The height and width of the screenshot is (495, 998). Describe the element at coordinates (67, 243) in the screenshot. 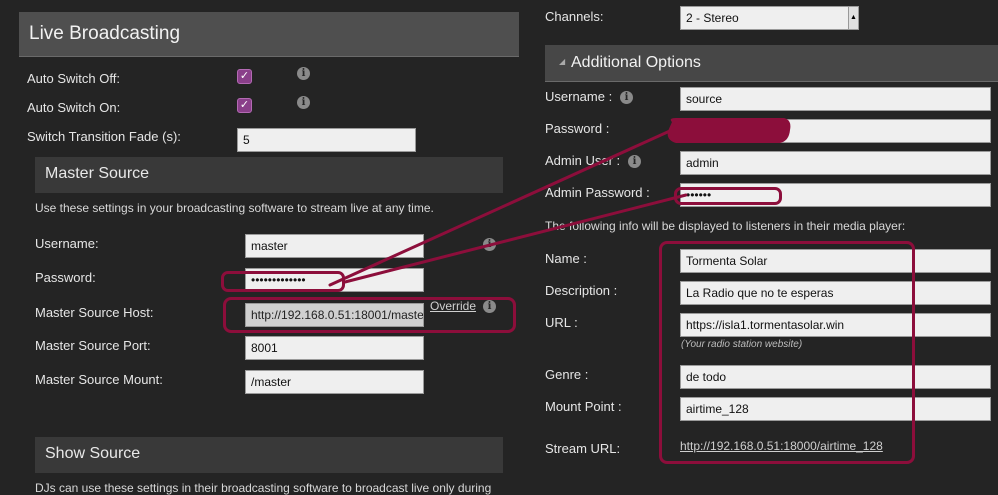

I see `master-username-label: Username:` at that location.